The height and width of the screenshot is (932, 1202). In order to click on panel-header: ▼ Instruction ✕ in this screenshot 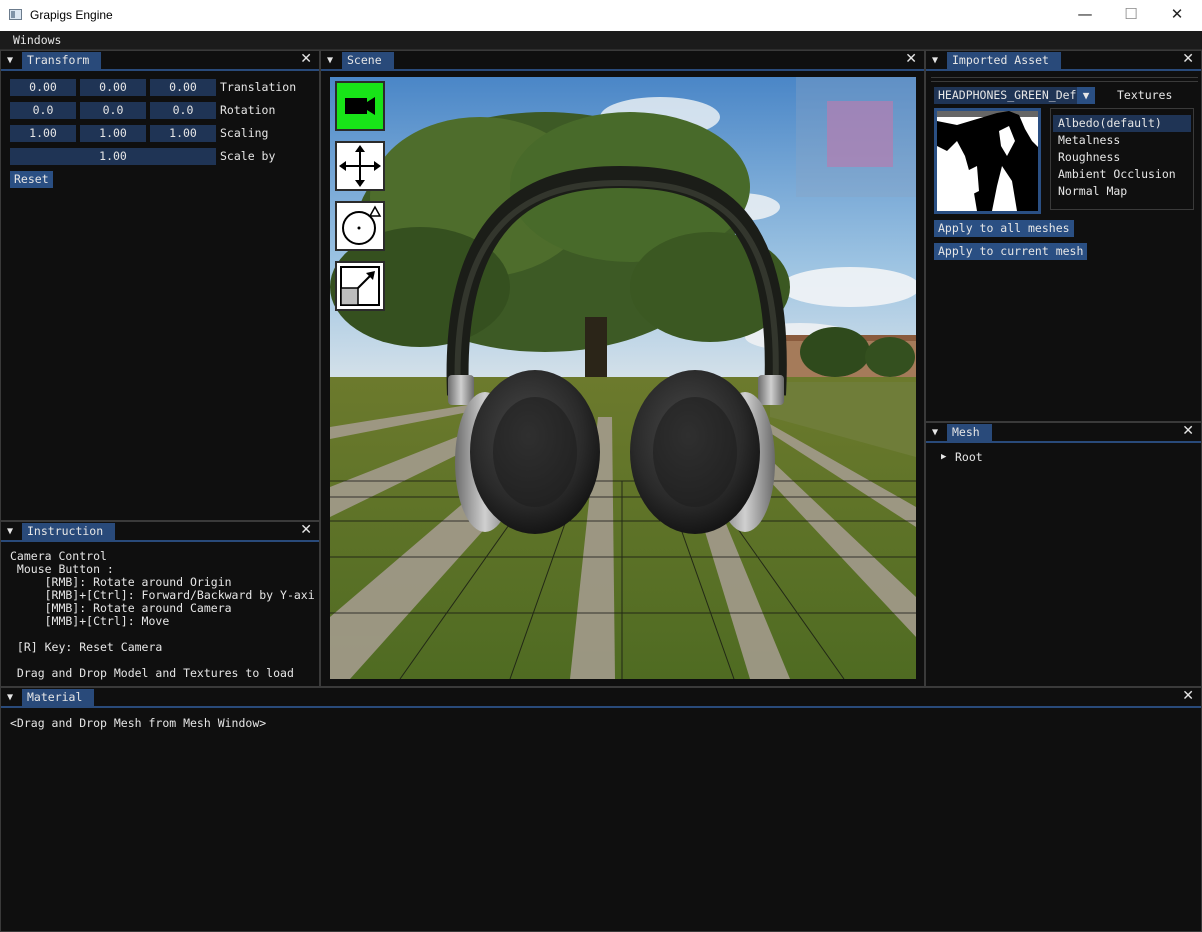, I will do `click(160, 532)`.